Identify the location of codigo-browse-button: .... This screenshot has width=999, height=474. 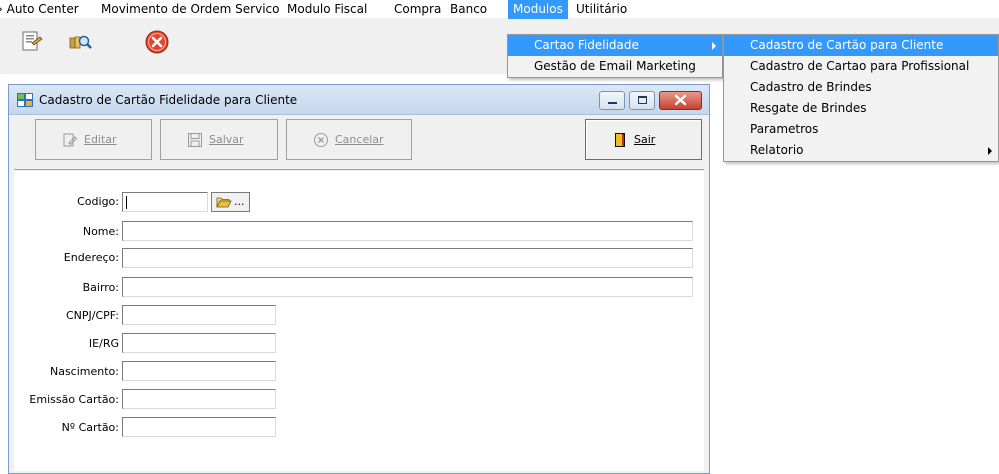
(230, 202).